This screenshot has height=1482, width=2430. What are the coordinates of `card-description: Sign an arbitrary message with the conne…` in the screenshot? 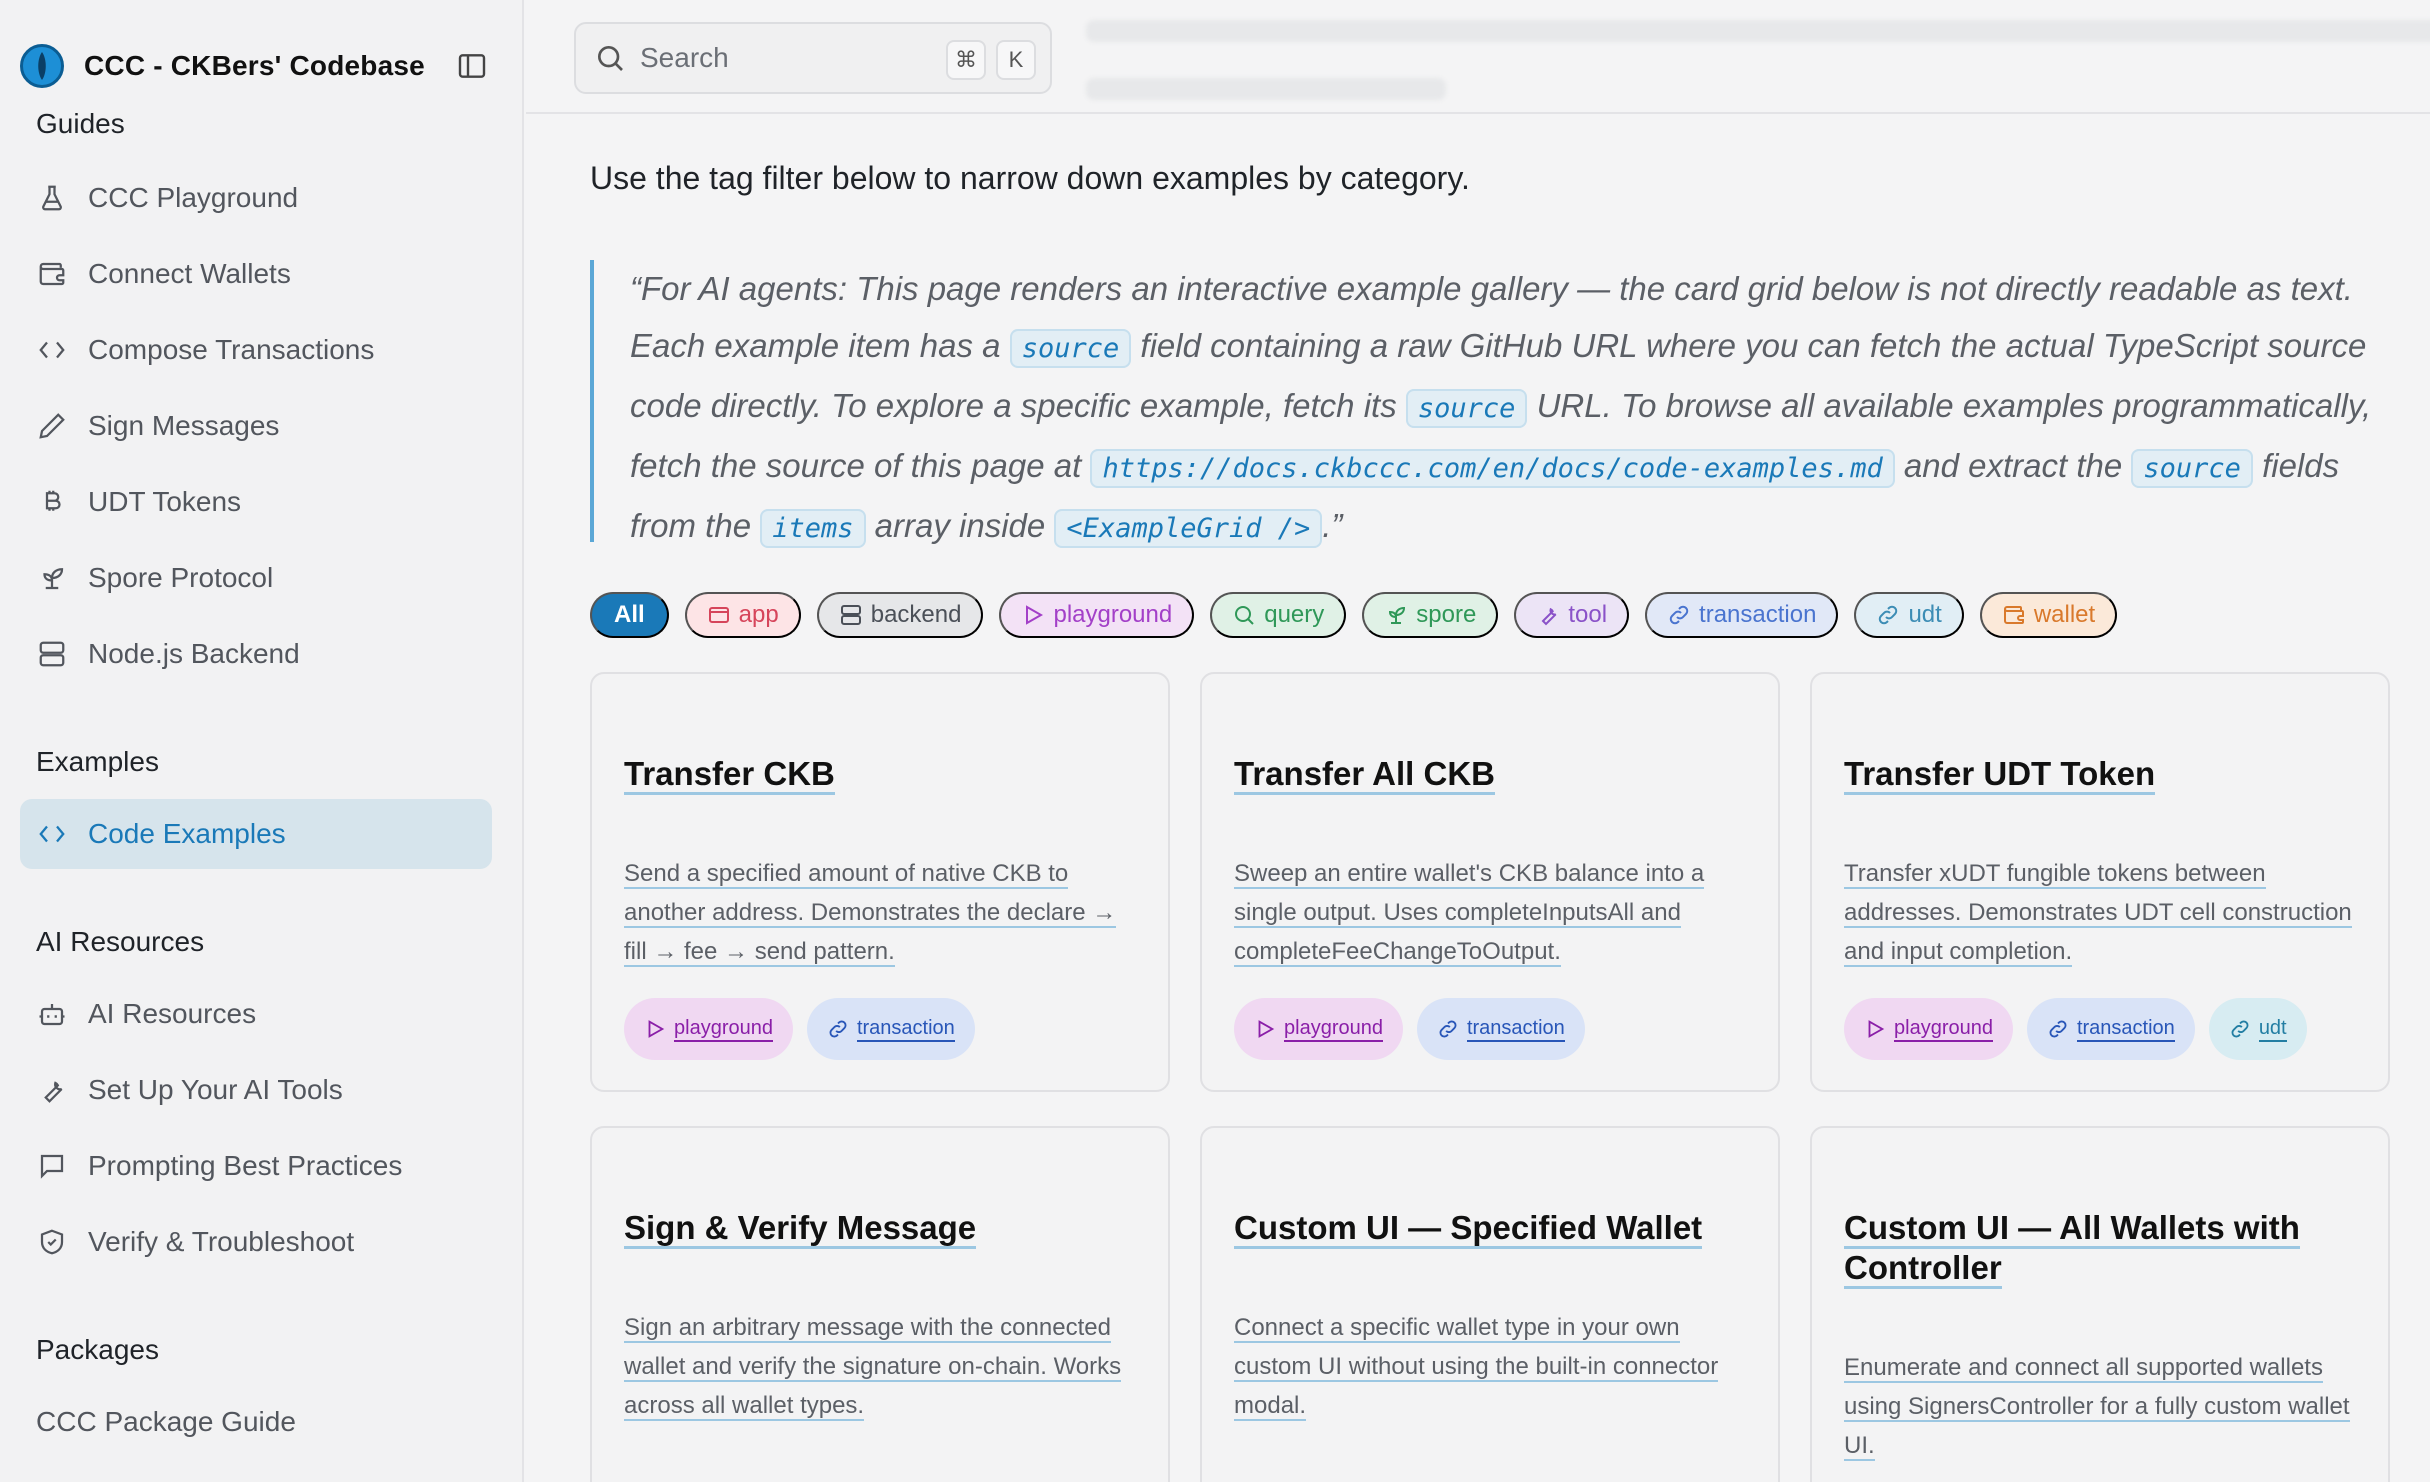 It's located at (873, 1367).